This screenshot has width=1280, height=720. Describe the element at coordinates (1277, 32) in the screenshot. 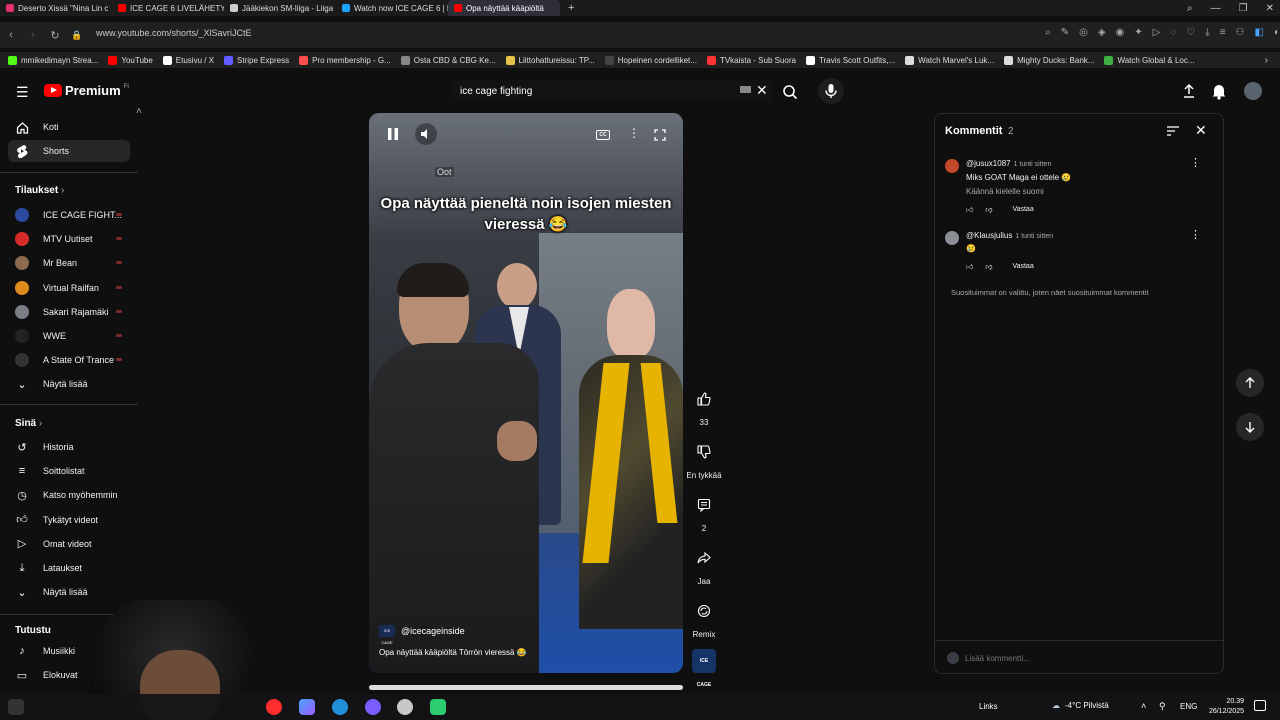

I see `settings-icon: ◐` at that location.